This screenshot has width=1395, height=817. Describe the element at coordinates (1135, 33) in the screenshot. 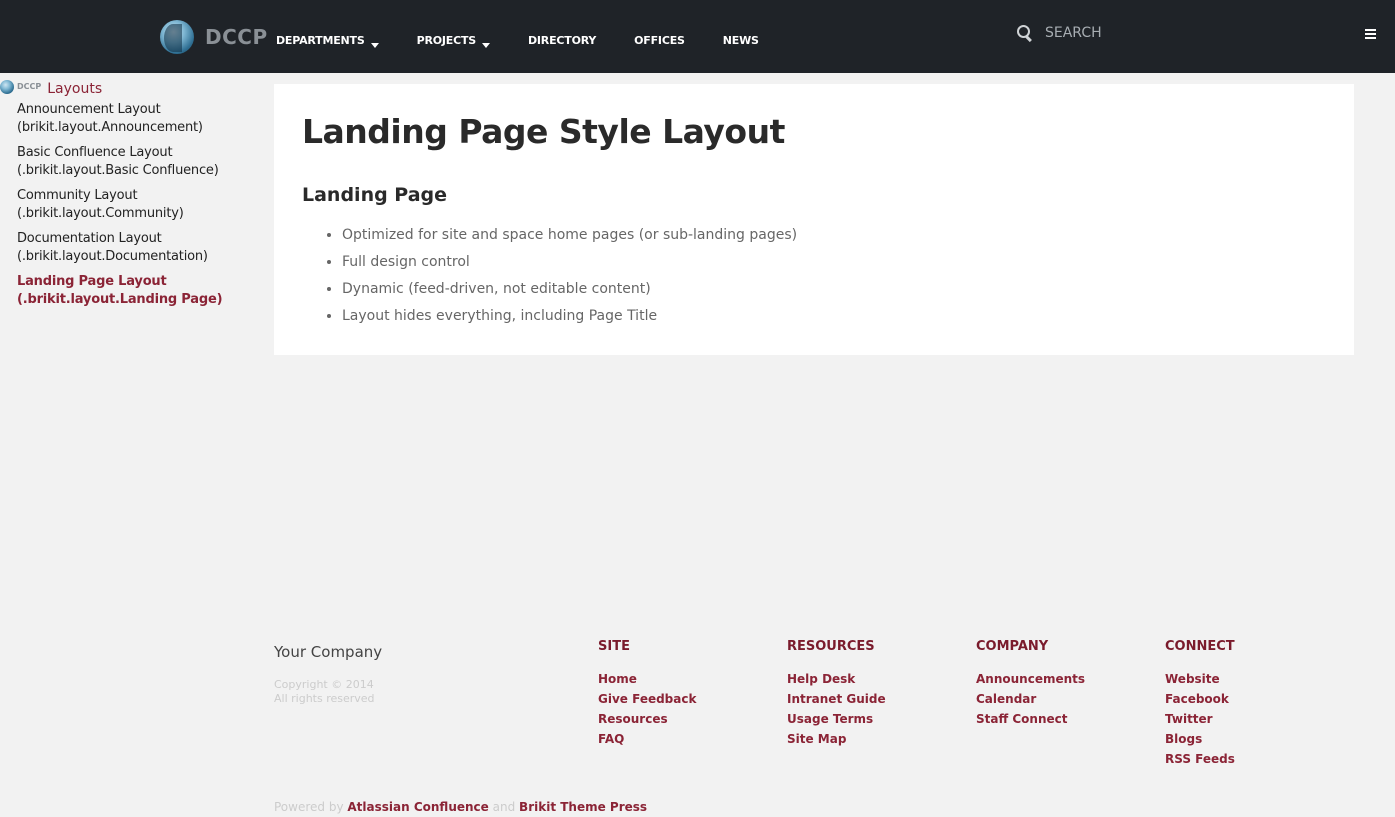

I see `search-input` at that location.